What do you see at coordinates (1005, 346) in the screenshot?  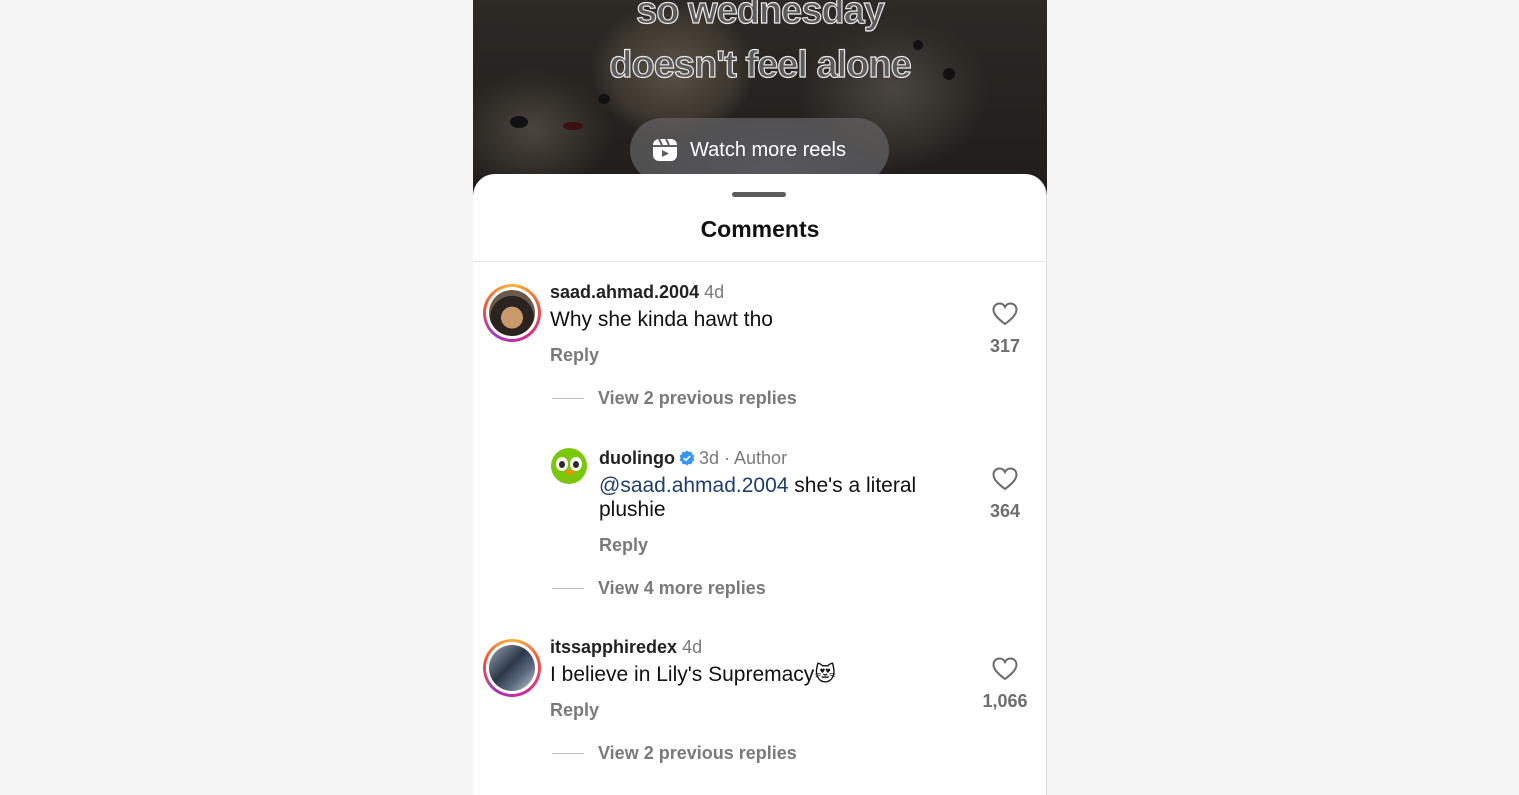 I see `like-count: 317` at bounding box center [1005, 346].